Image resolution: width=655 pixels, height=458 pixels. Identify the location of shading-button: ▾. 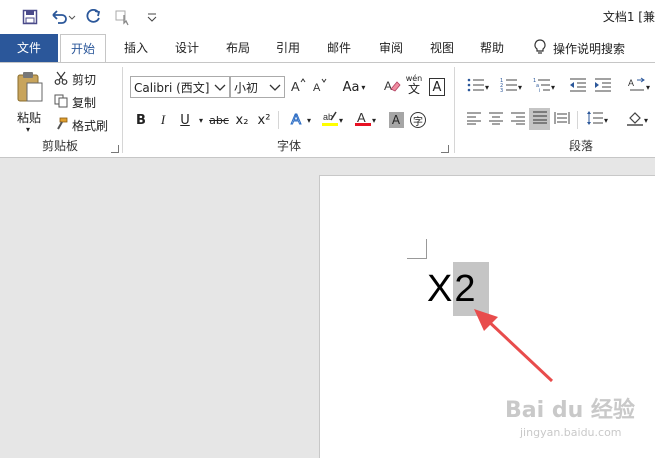
(637, 120).